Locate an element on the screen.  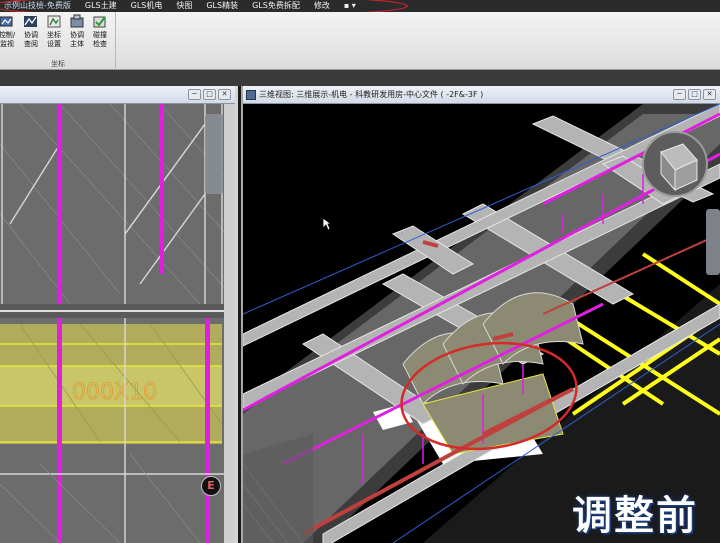
monitor-button: 控制/ 监视 is located at coordinates (9, 31).